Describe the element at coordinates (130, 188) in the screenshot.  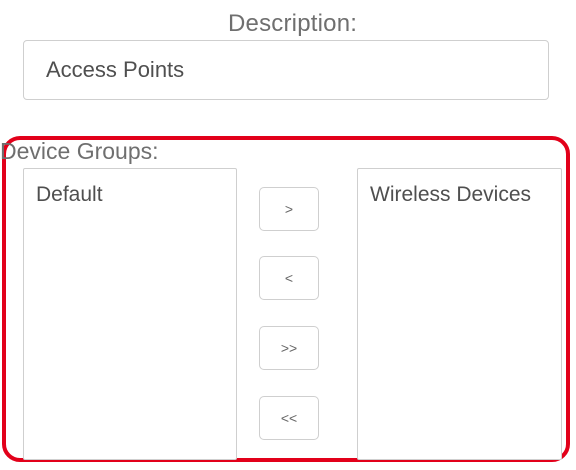
I see `list-item-default: Default` at that location.